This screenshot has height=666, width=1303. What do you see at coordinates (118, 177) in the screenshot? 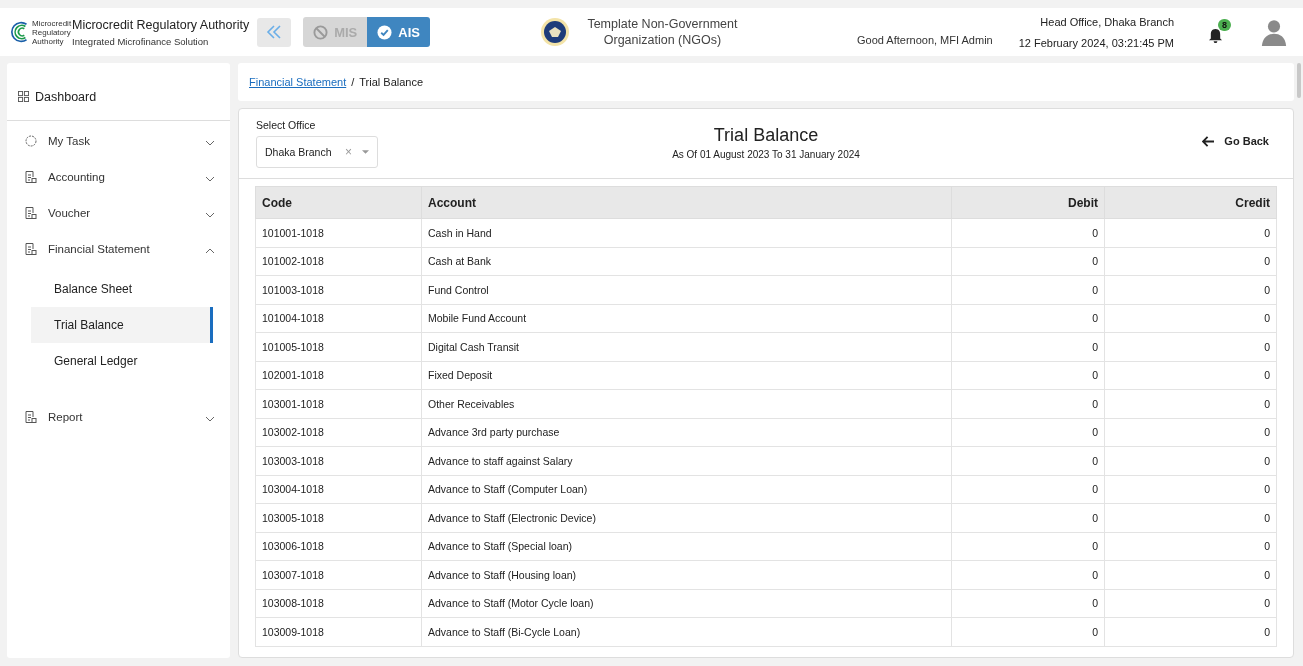
I see `menu-item: Accounting` at bounding box center [118, 177].